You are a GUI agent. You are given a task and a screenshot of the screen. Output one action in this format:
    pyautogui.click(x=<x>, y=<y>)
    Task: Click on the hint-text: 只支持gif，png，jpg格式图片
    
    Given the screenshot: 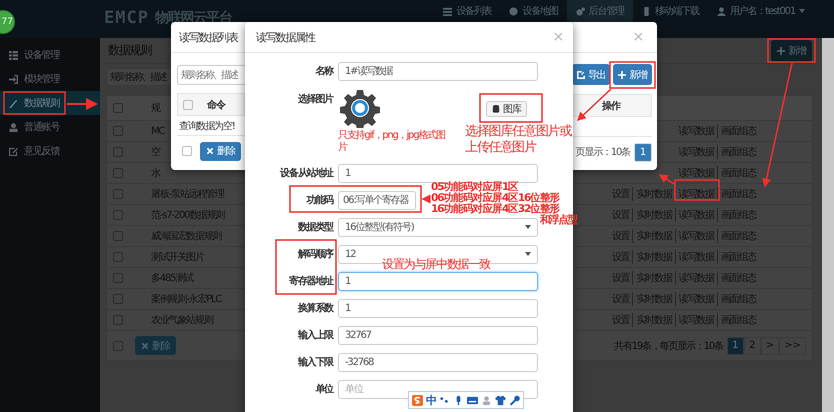 What is the action you would take?
    pyautogui.click(x=392, y=142)
    